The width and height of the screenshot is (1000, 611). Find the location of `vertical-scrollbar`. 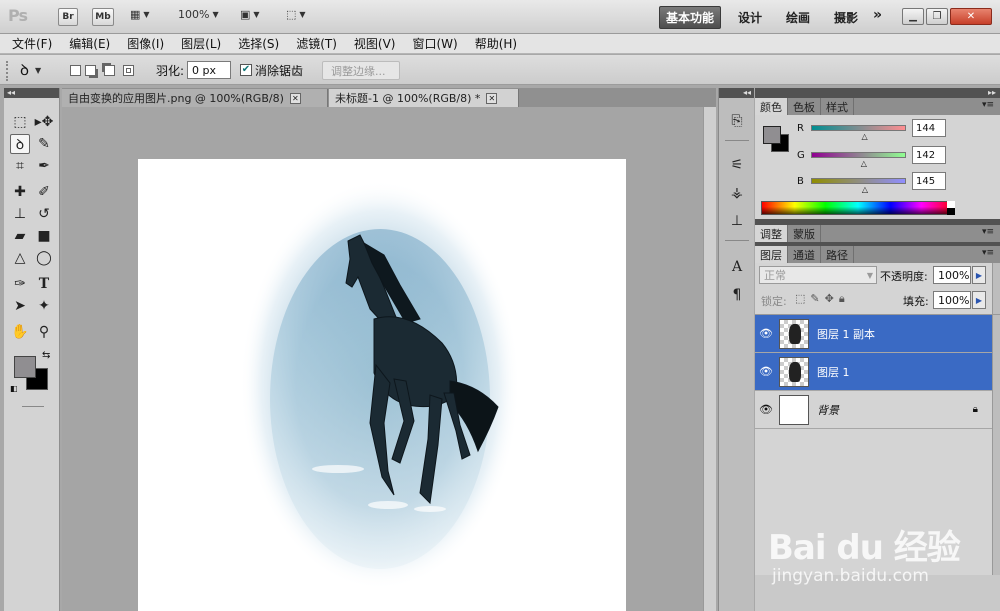

vertical-scrollbar is located at coordinates (709, 359).